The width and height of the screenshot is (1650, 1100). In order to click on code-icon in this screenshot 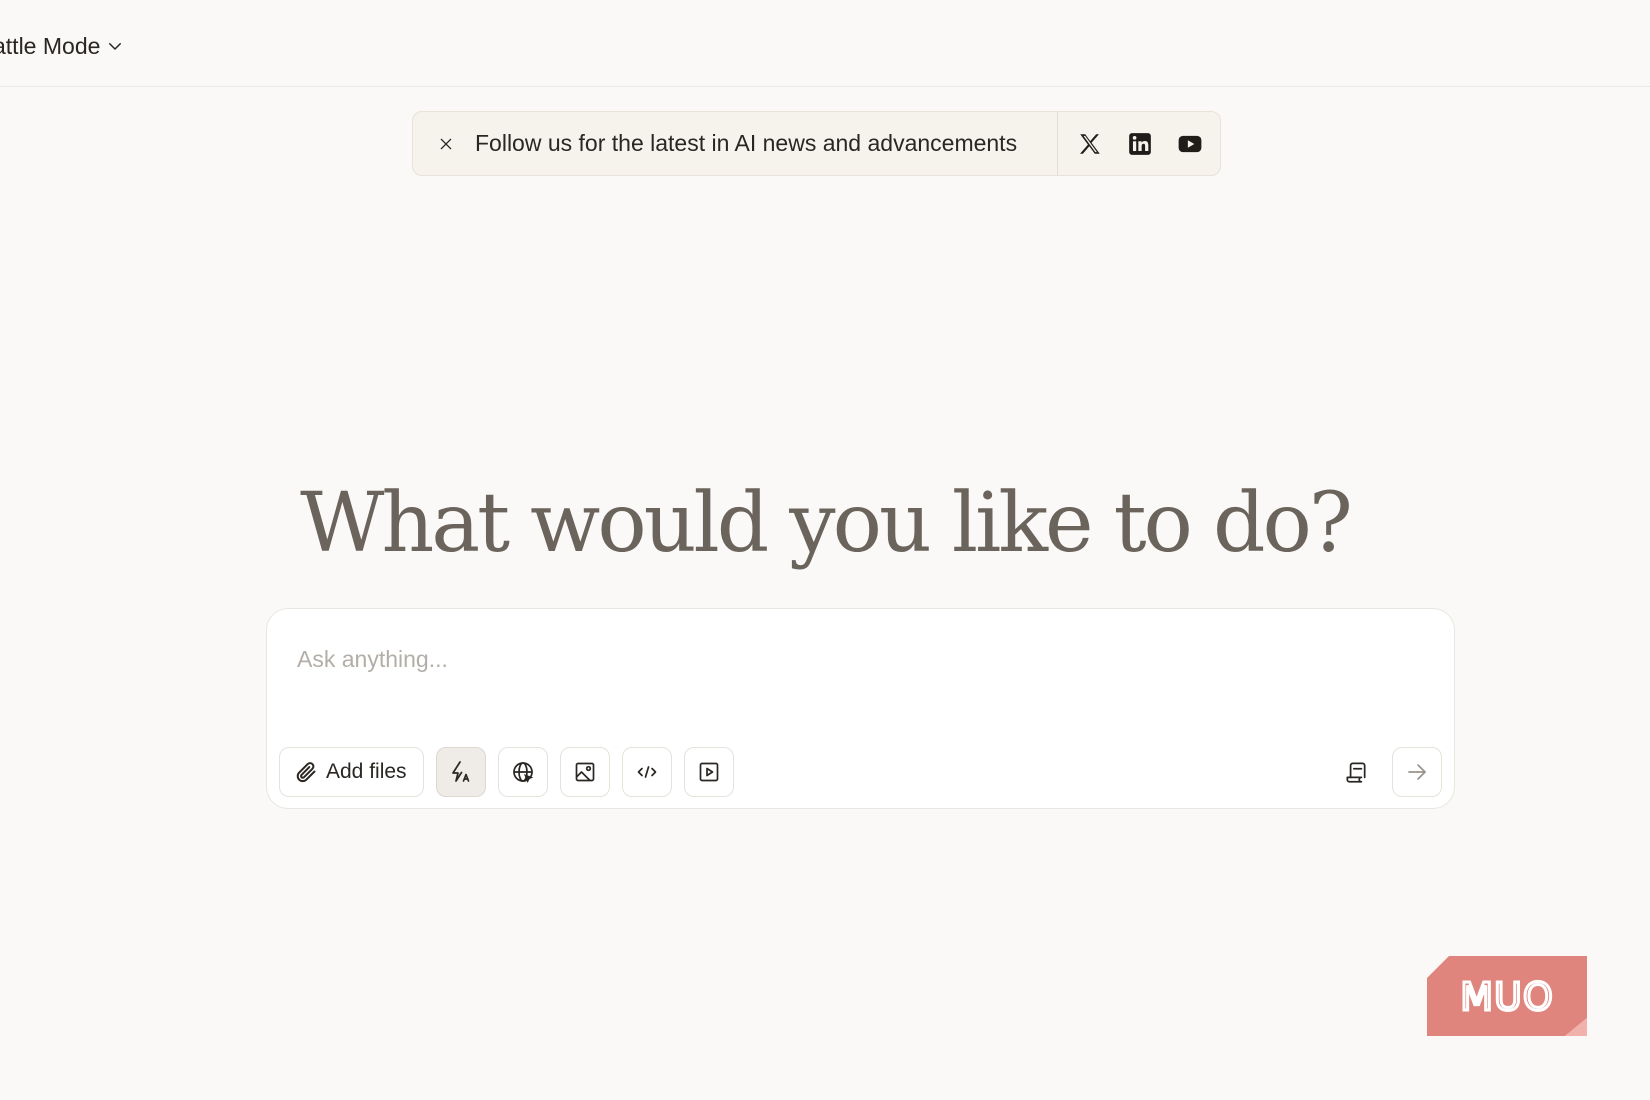, I will do `click(646, 772)`.